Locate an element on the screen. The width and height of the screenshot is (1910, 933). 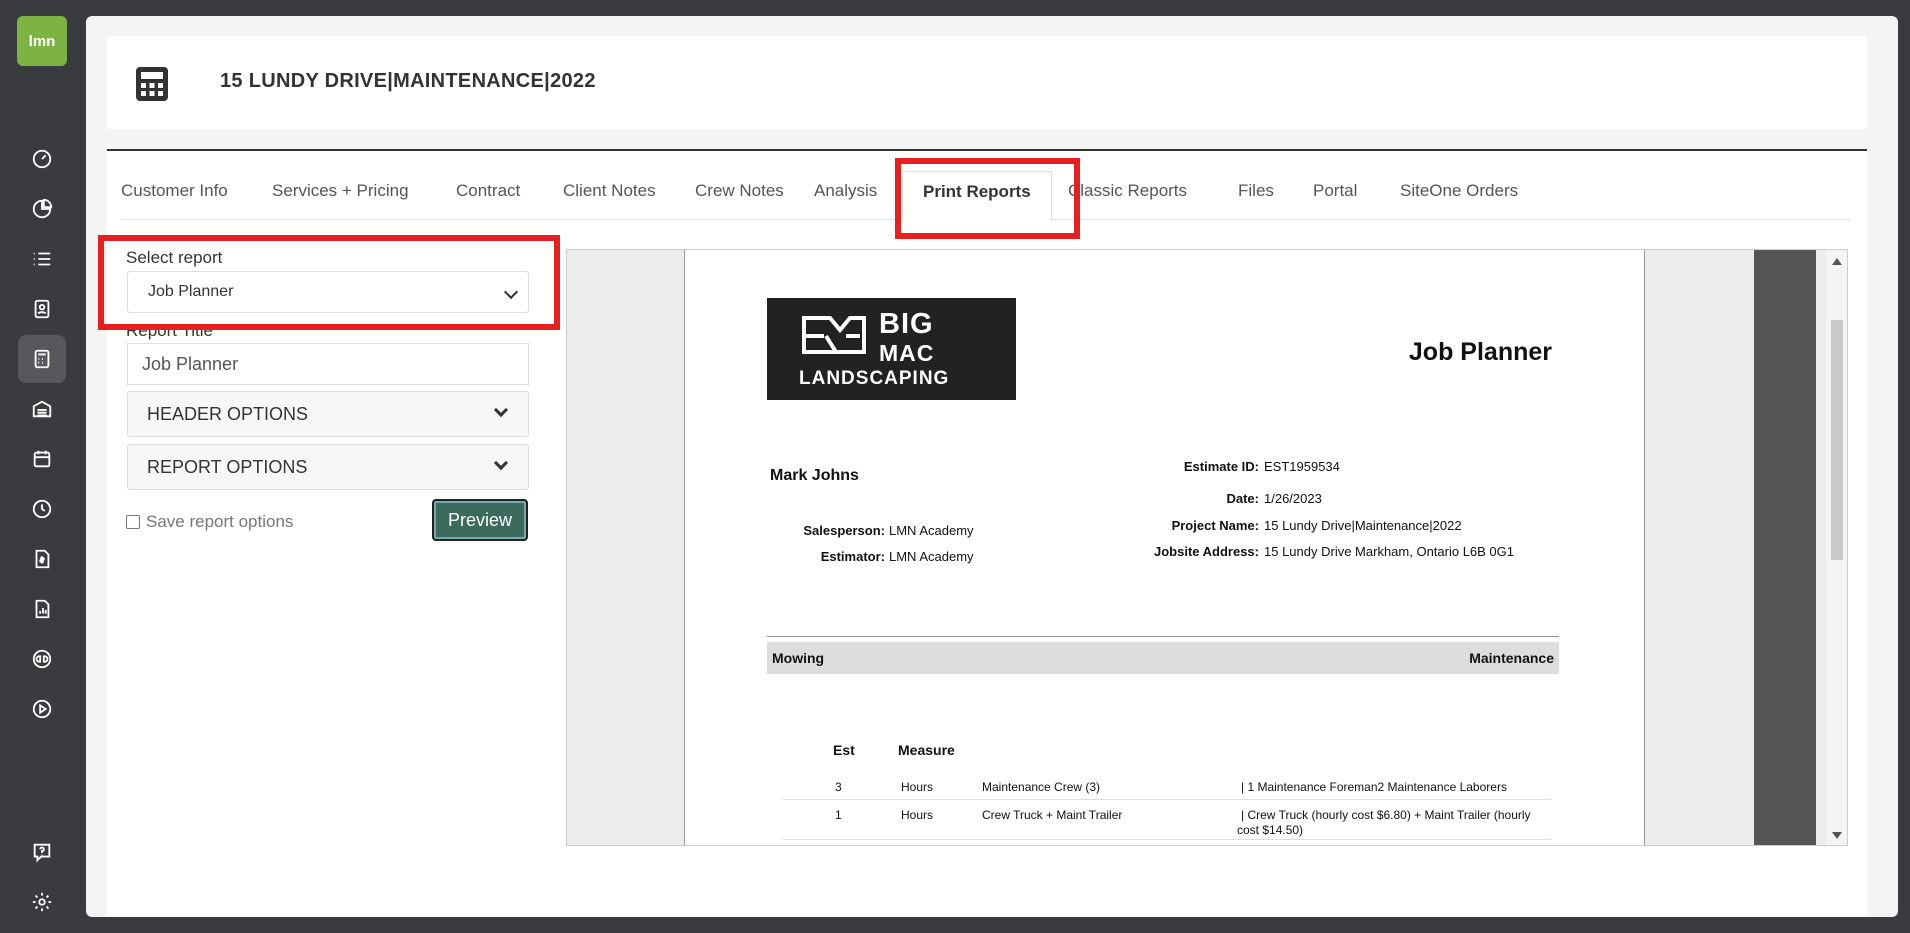
salesperson-value: LMN Academy is located at coordinates (931, 530).